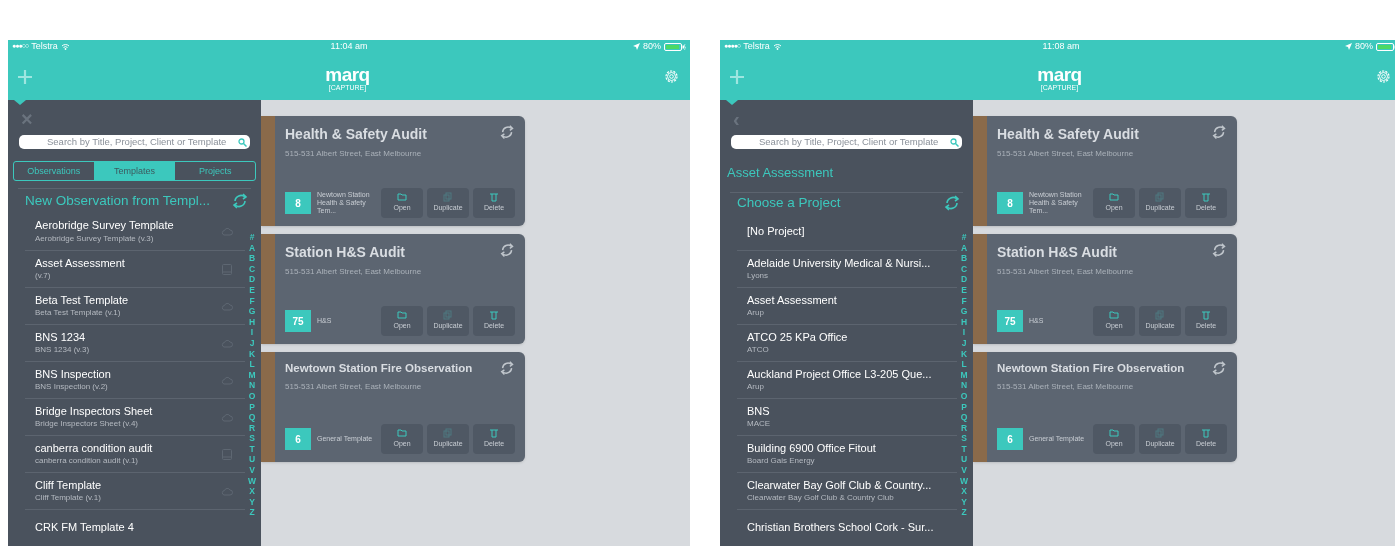 This screenshot has width=1395, height=546. Describe the element at coordinates (847, 231) in the screenshot. I see `list-item: [No Project]` at that location.